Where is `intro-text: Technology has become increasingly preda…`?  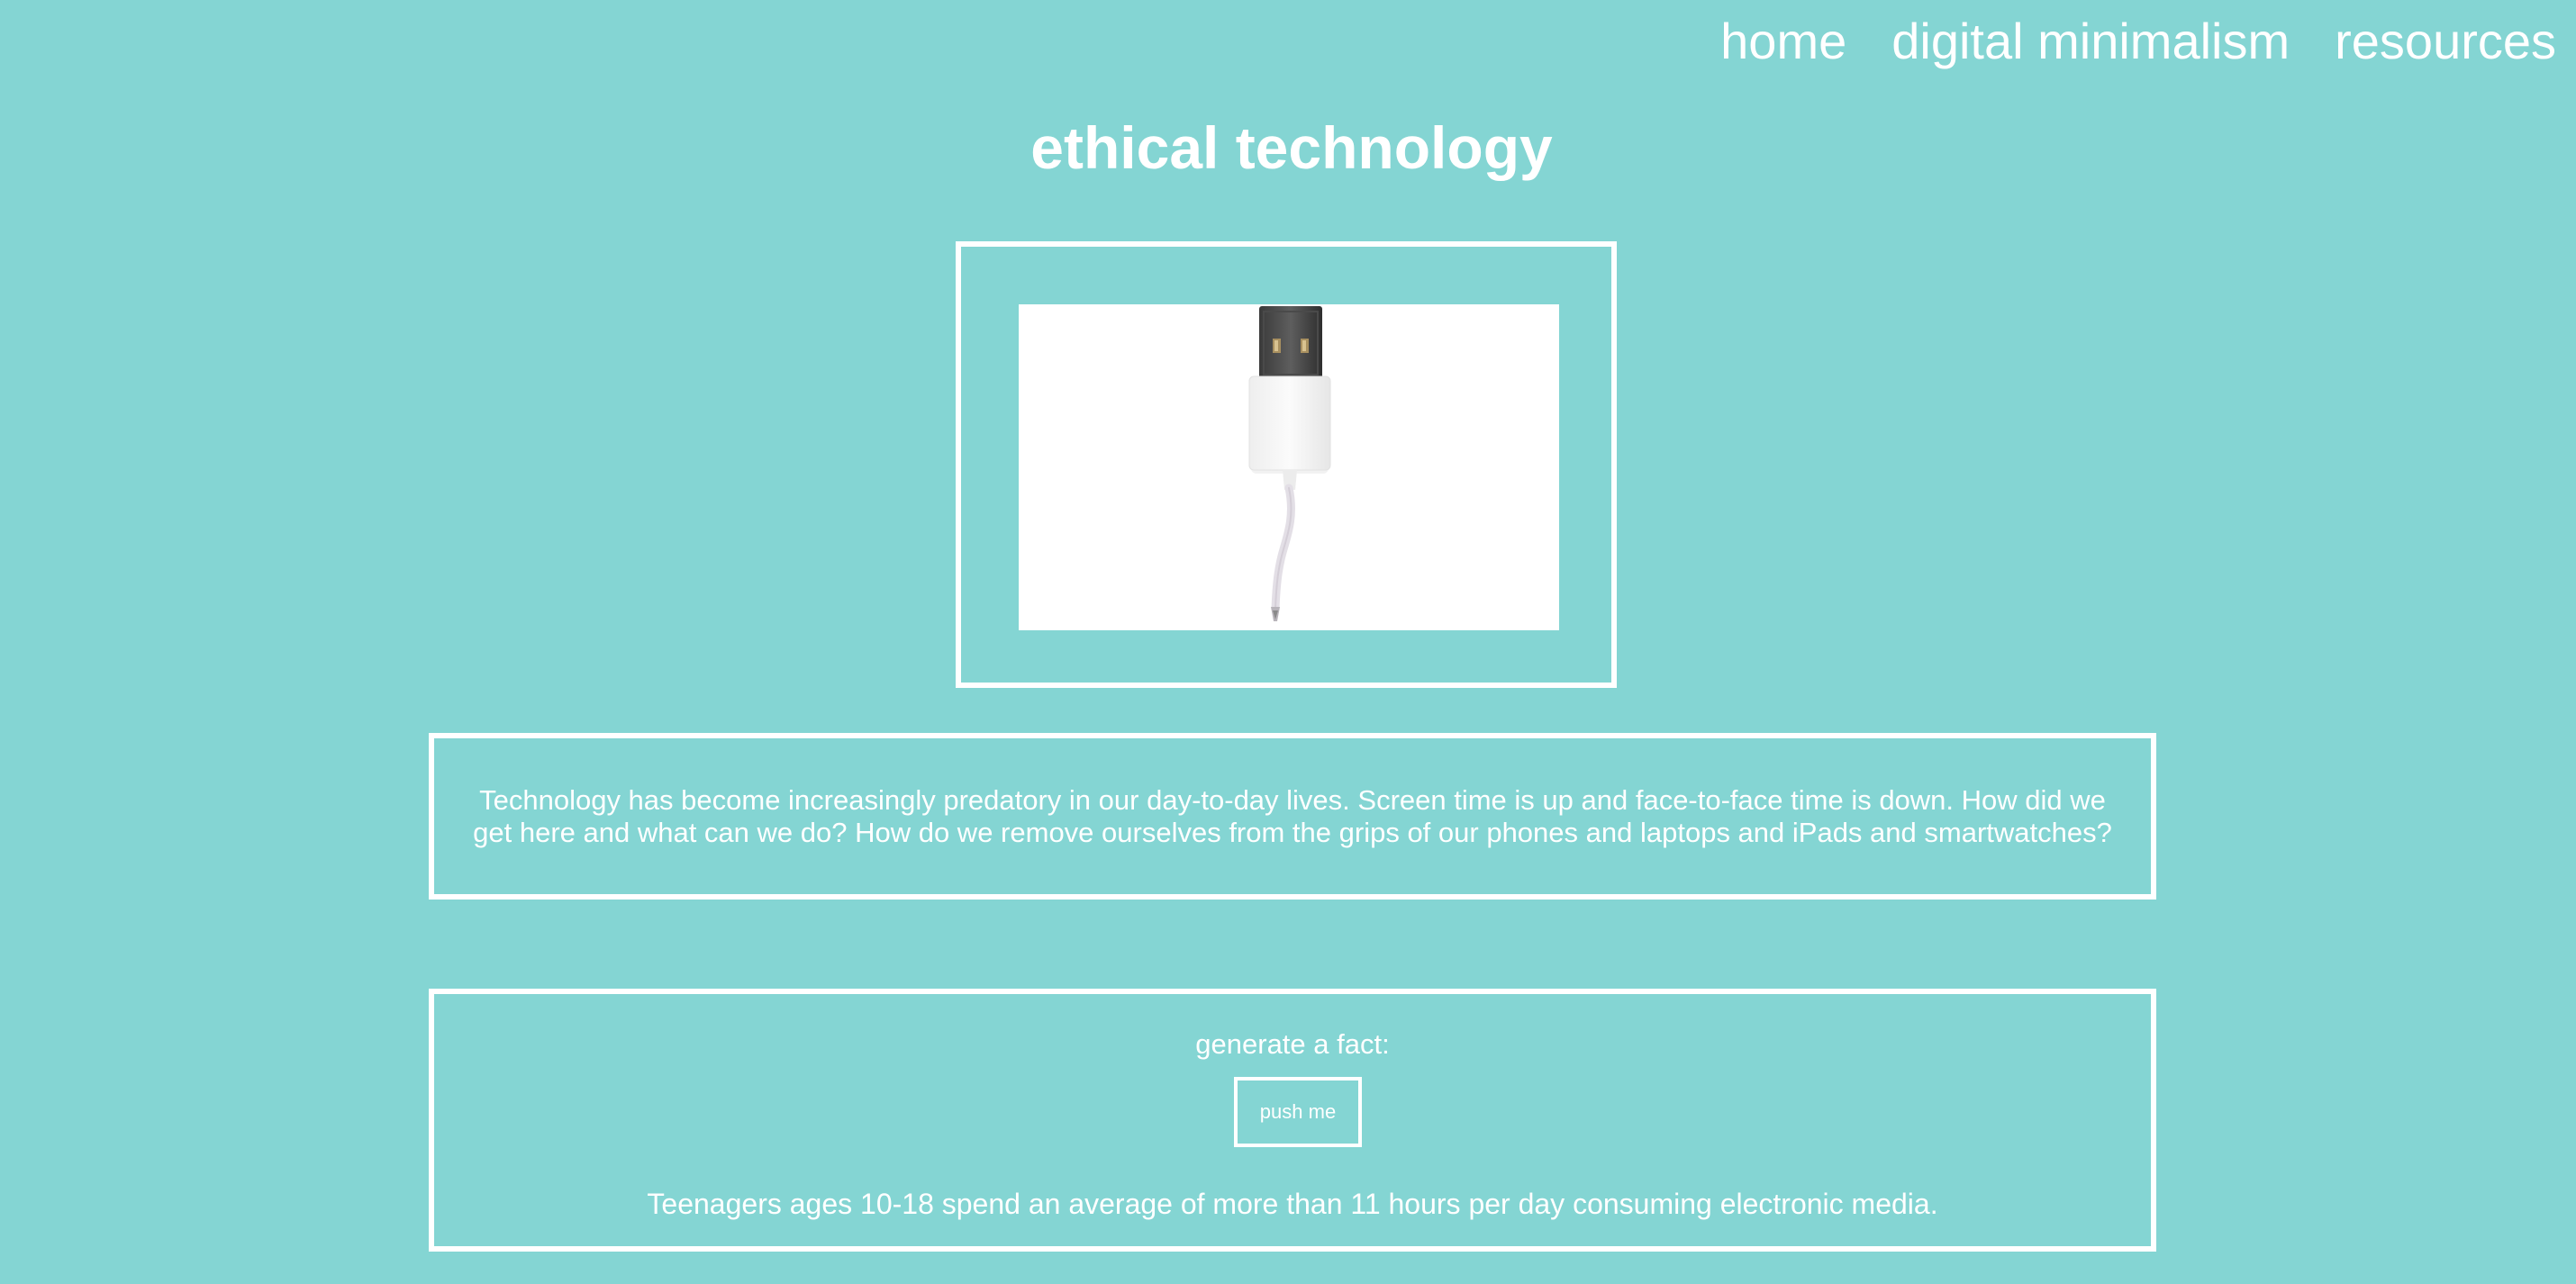
intro-text: Technology has become increasingly preda… is located at coordinates (1292, 816).